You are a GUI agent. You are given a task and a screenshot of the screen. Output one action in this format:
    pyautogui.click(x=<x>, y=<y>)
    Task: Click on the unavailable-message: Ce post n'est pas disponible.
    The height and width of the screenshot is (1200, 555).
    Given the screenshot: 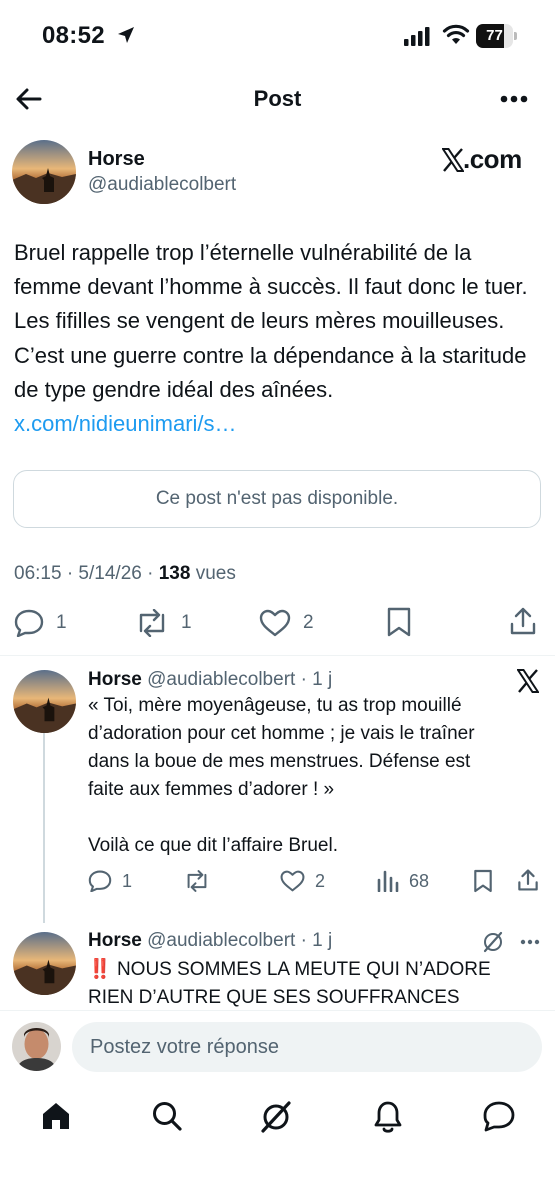 What is the action you would take?
    pyautogui.click(x=277, y=498)
    